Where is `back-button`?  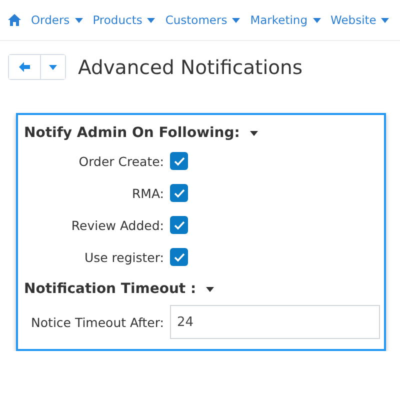 back-button is located at coordinates (25, 67).